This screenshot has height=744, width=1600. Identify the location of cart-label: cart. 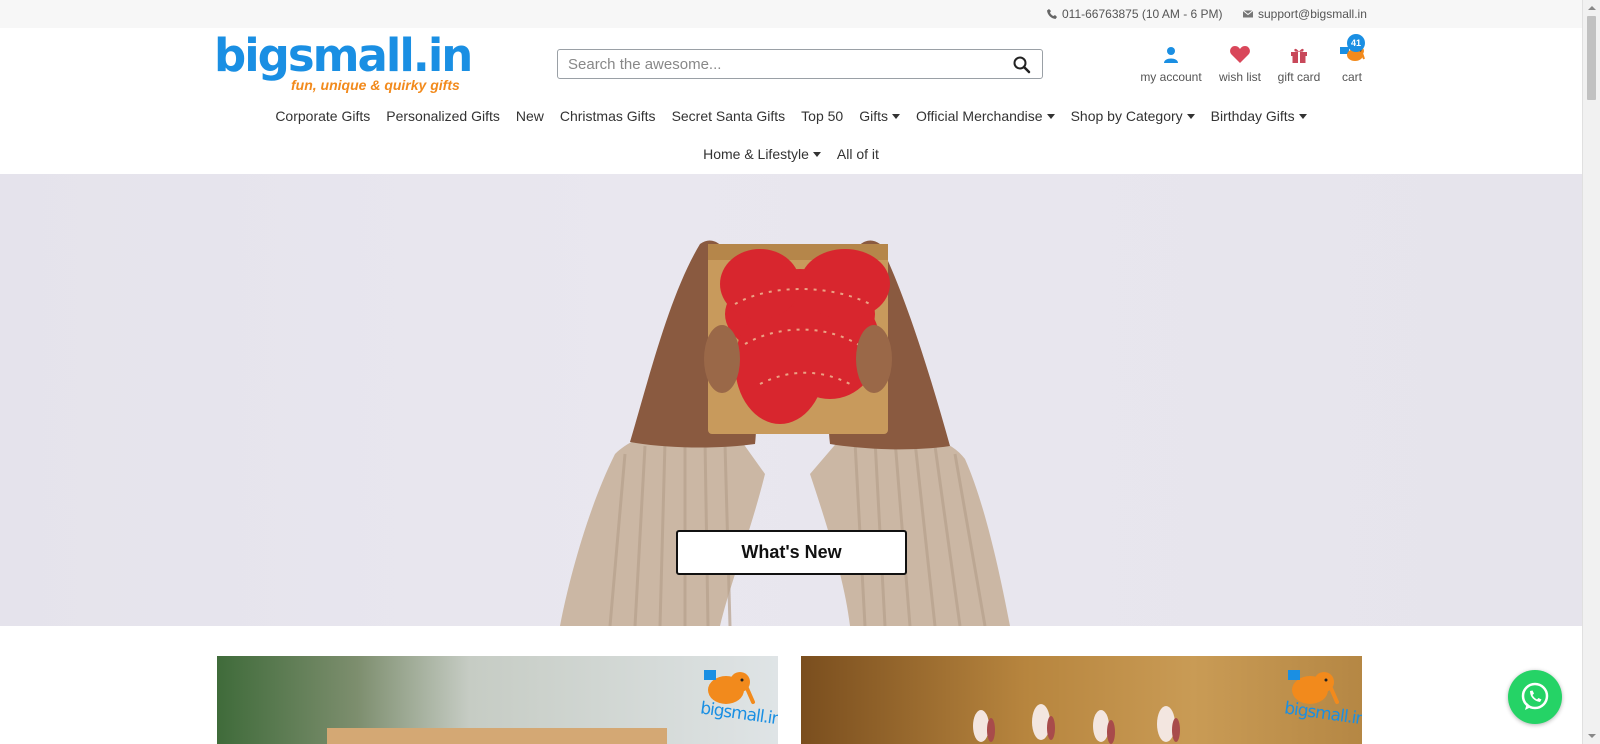
(1351, 77).